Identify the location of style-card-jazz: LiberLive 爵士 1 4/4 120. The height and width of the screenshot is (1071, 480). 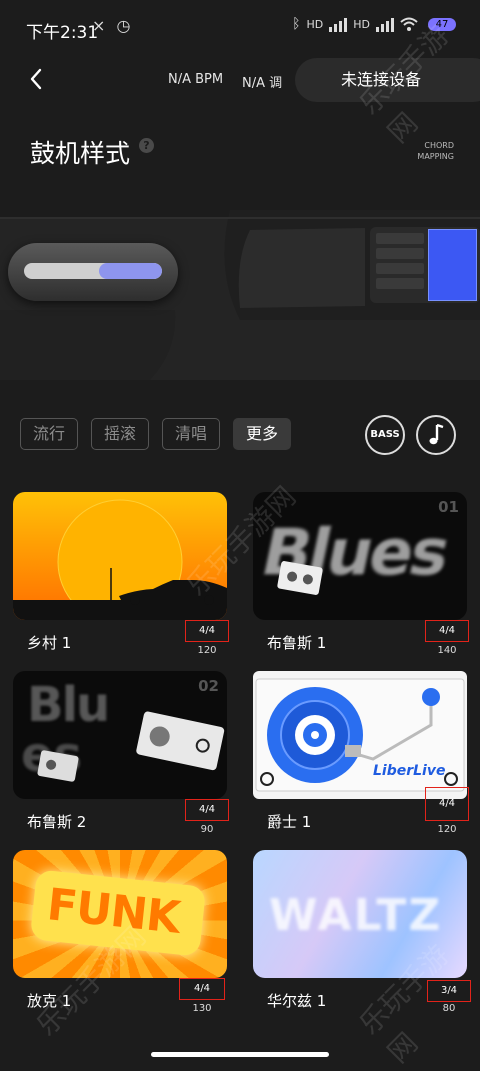
(361, 753).